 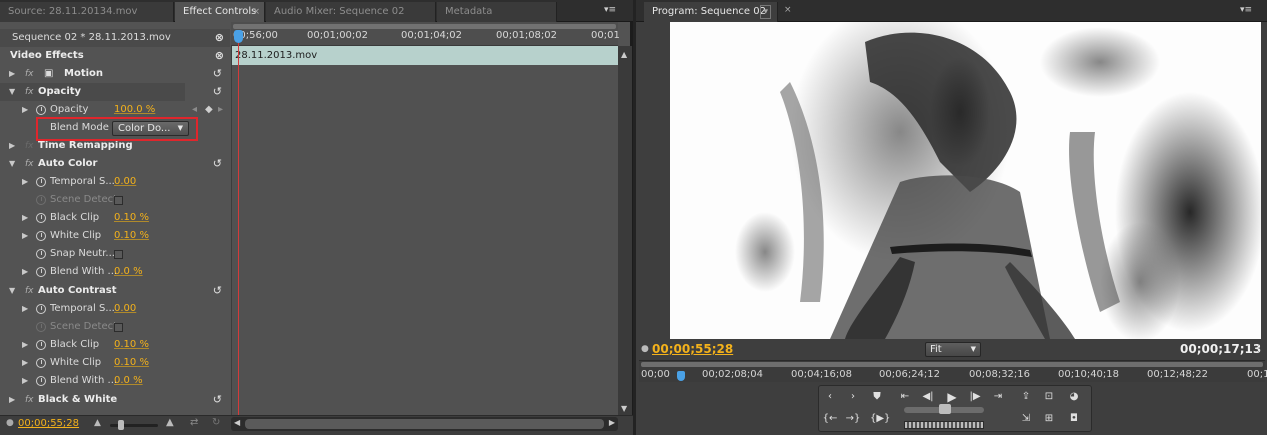 I want to click on output-icon: ◕, so click(x=1074, y=396).